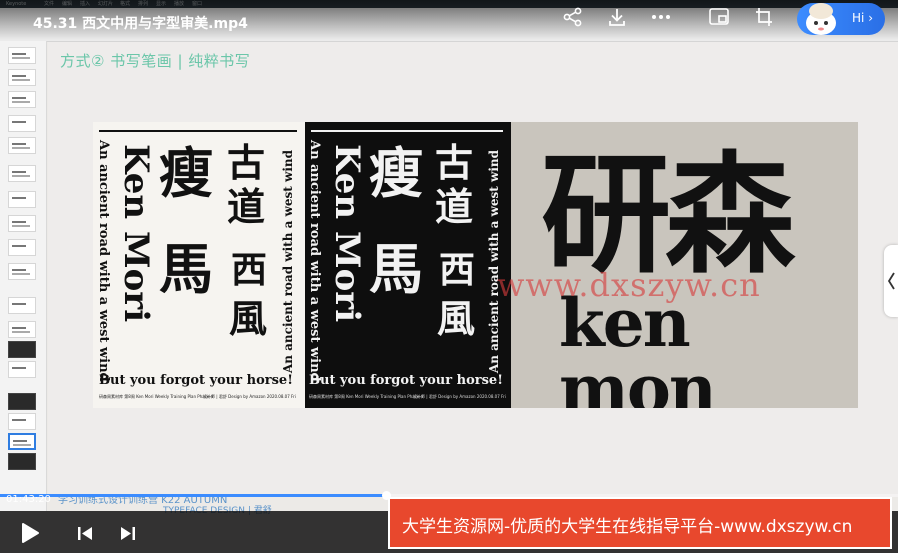  What do you see at coordinates (627, 527) in the screenshot?
I see `promo-banner-text: 大学生资源网-优质的大学生在线指导平台-www.dxszyw.cn` at bounding box center [627, 527].